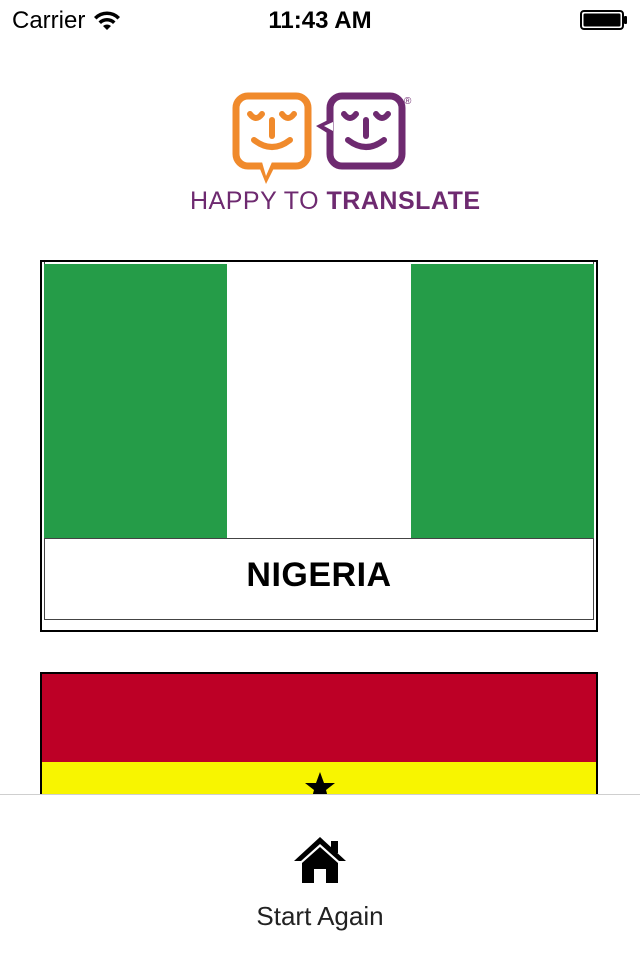  I want to click on status-bar: Carrier 11:43 AM, so click(320, 20).